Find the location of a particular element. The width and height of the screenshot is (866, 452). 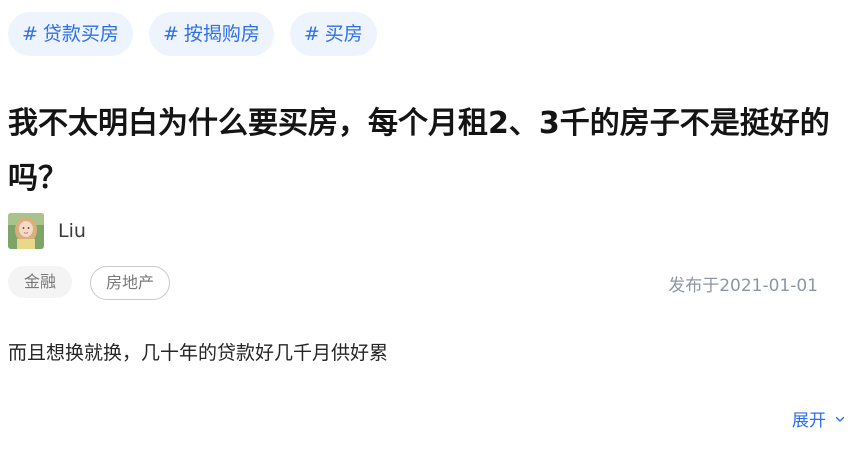

topic-label: 按揭购房 is located at coordinates (221, 34).